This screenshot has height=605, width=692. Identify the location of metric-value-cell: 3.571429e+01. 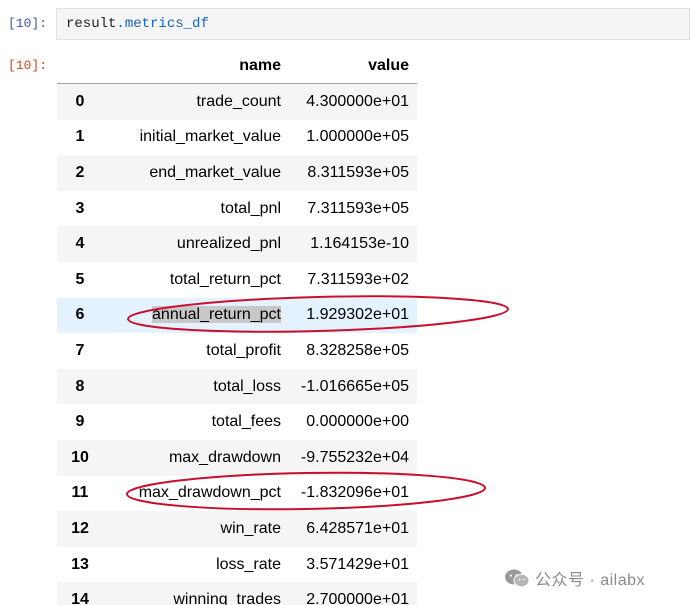
(357, 564).